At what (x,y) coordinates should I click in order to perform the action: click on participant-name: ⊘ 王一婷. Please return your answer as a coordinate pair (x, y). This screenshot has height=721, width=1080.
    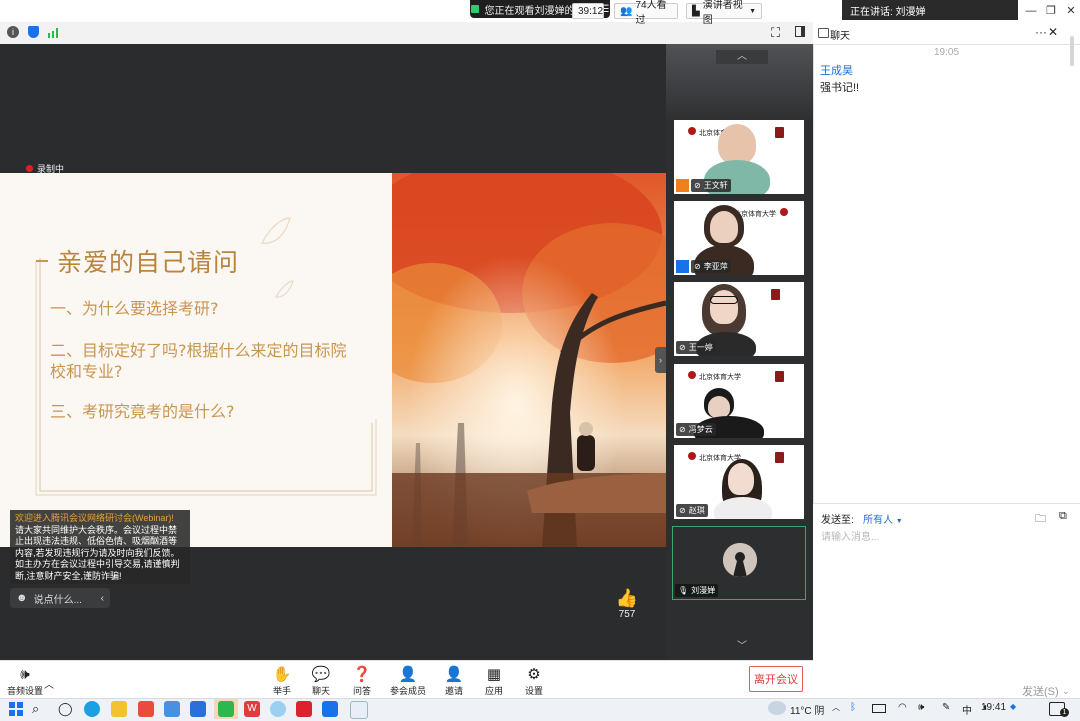
    Looking at the image, I should click on (696, 347).